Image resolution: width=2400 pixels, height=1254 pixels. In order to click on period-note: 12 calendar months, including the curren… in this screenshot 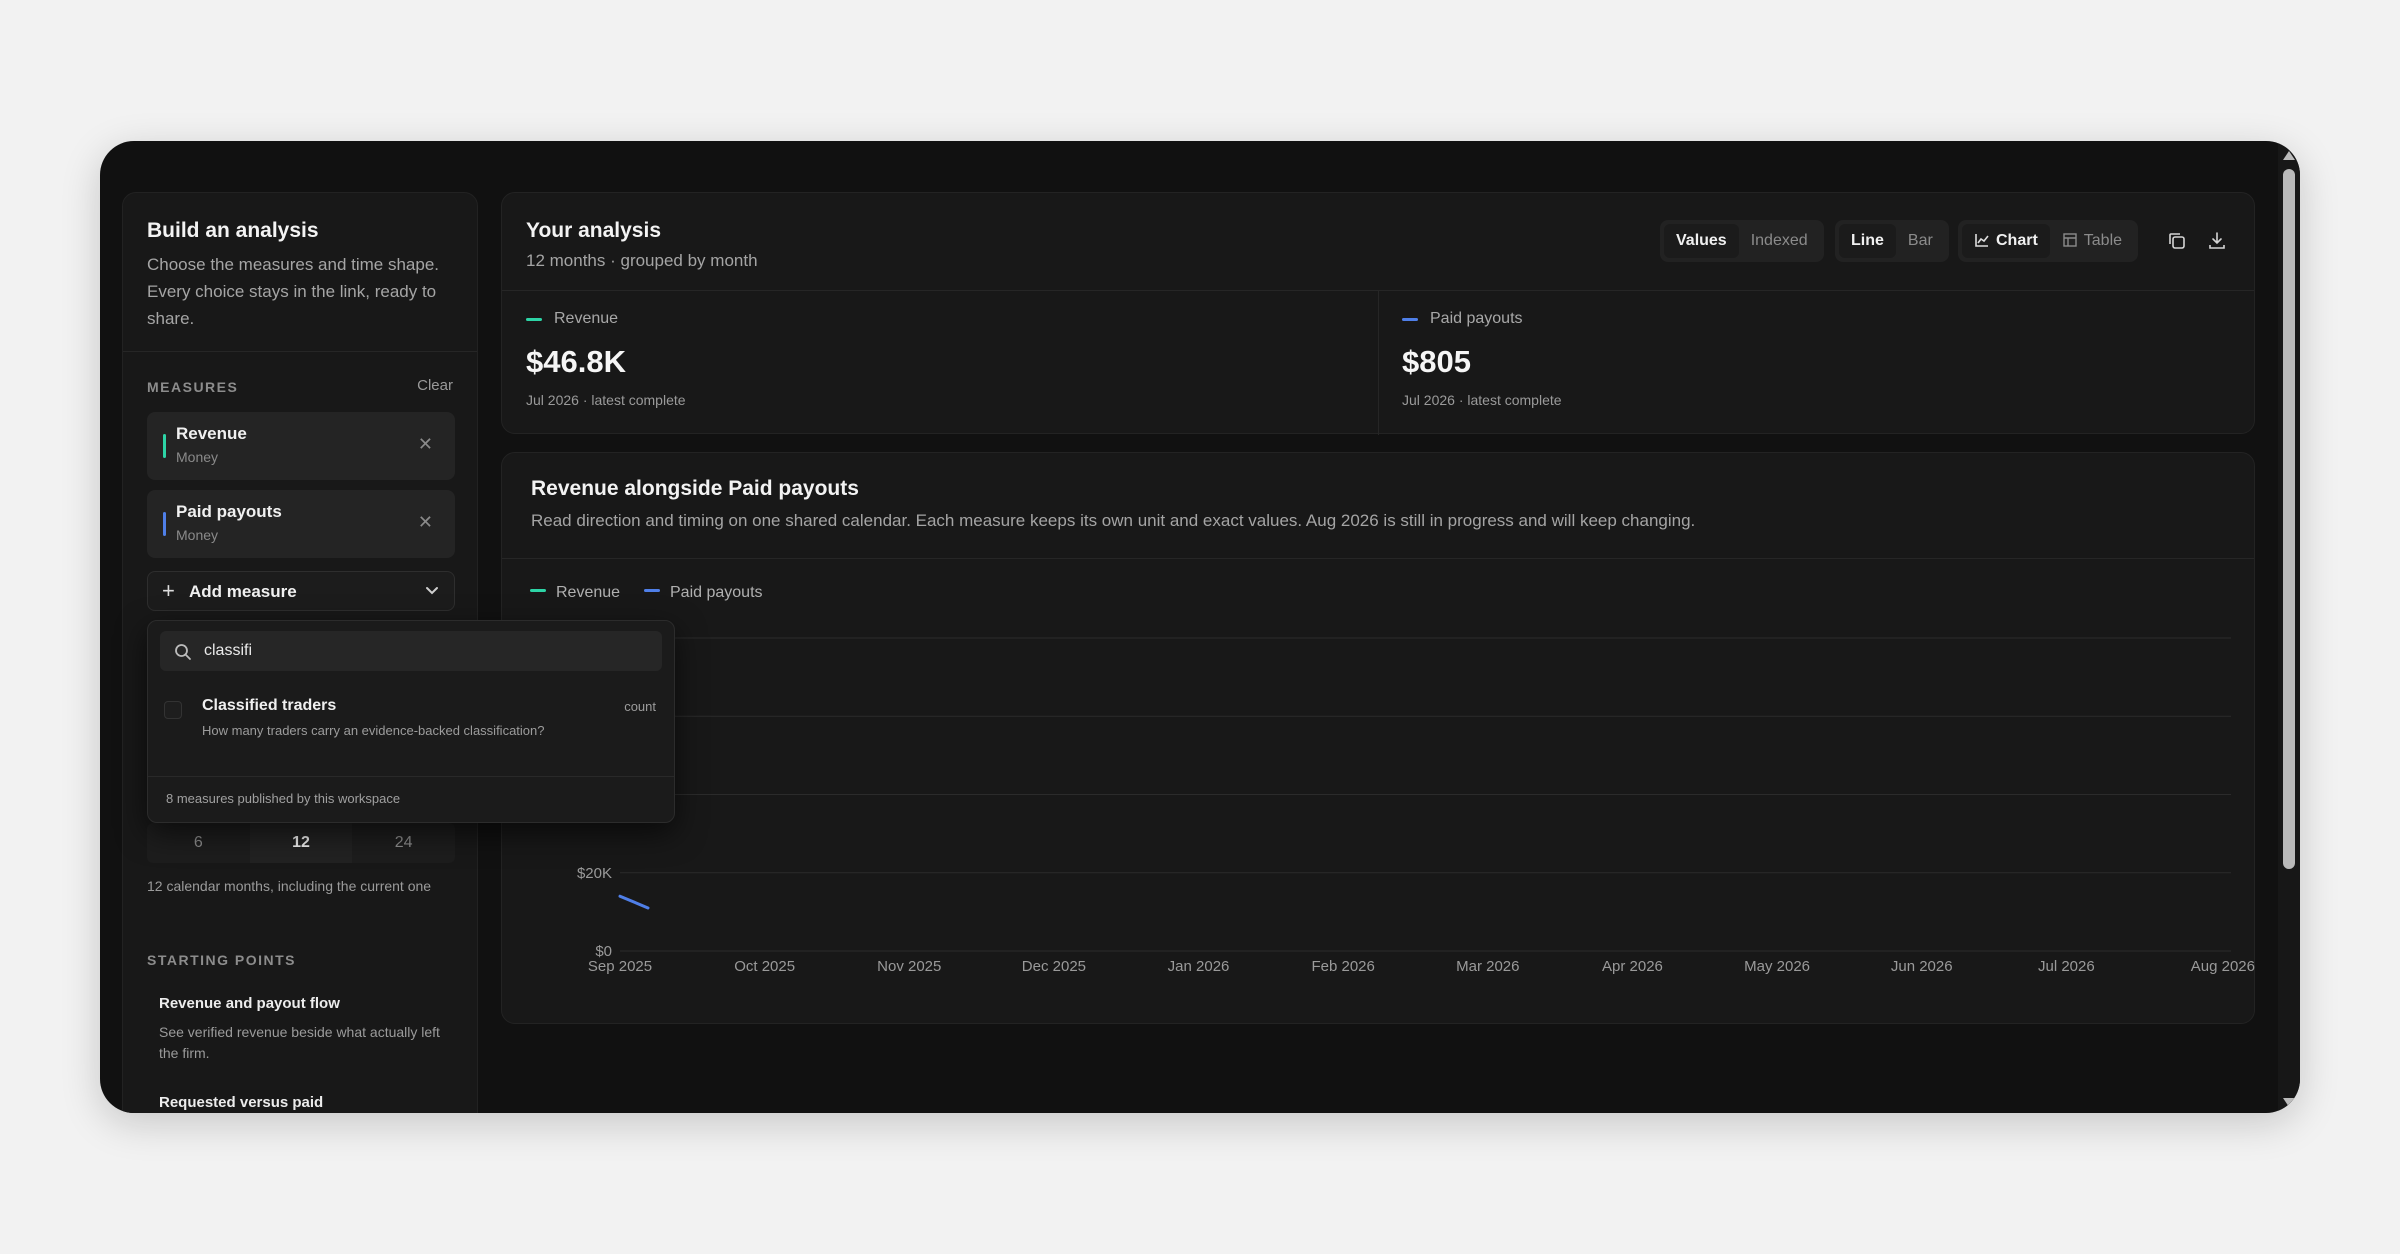, I will do `click(289, 886)`.